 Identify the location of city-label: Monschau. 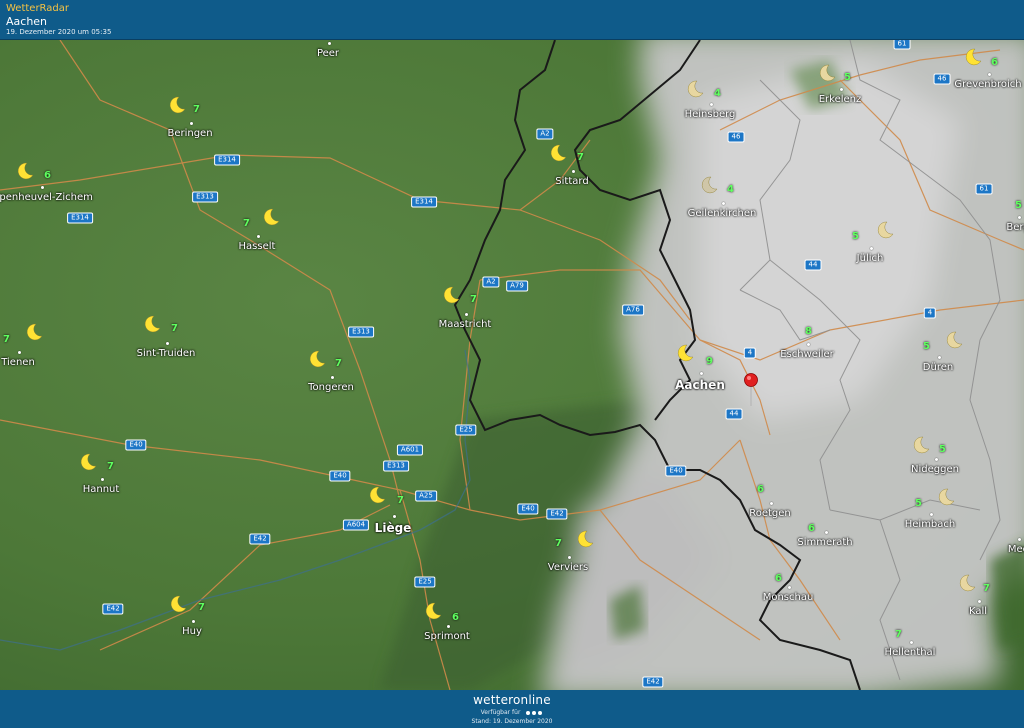
(788, 597).